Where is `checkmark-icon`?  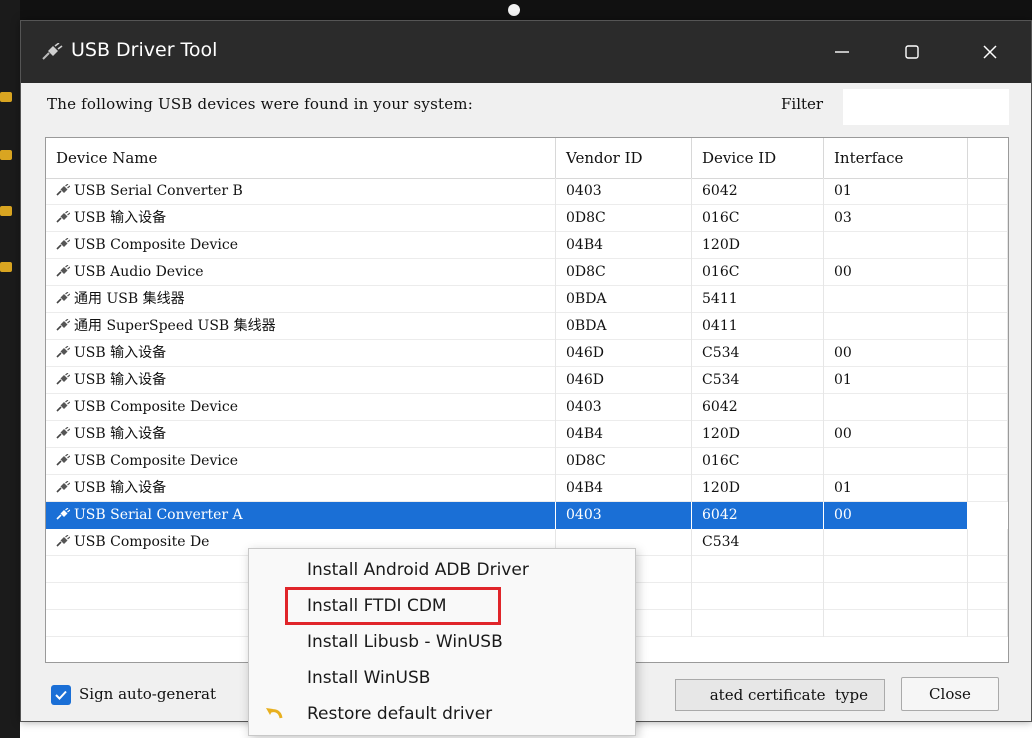 checkmark-icon is located at coordinates (61, 695).